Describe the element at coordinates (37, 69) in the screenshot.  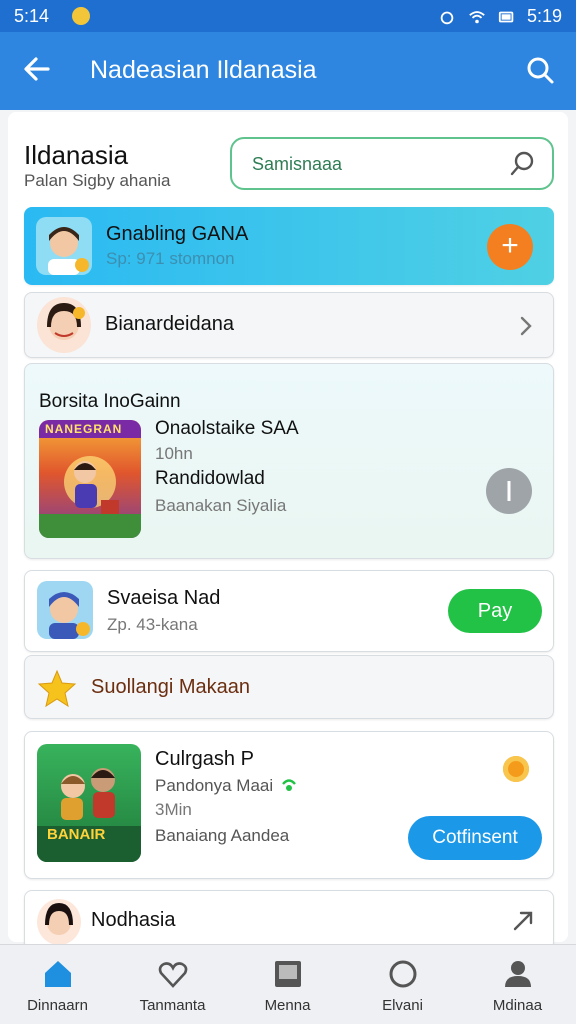
I see `back-arrow-icon` at that location.